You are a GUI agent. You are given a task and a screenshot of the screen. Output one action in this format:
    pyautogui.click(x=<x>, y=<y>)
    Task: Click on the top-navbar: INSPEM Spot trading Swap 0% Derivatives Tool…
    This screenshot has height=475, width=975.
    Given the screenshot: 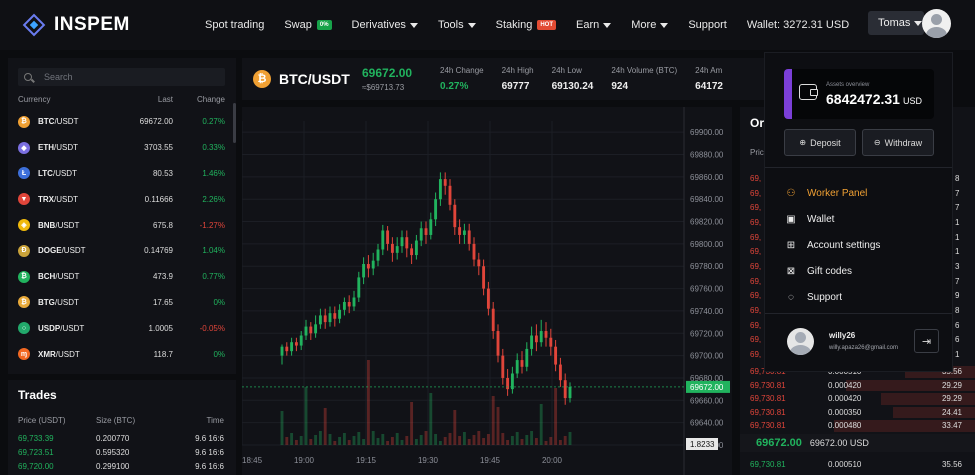 What is the action you would take?
    pyautogui.click(x=487, y=25)
    